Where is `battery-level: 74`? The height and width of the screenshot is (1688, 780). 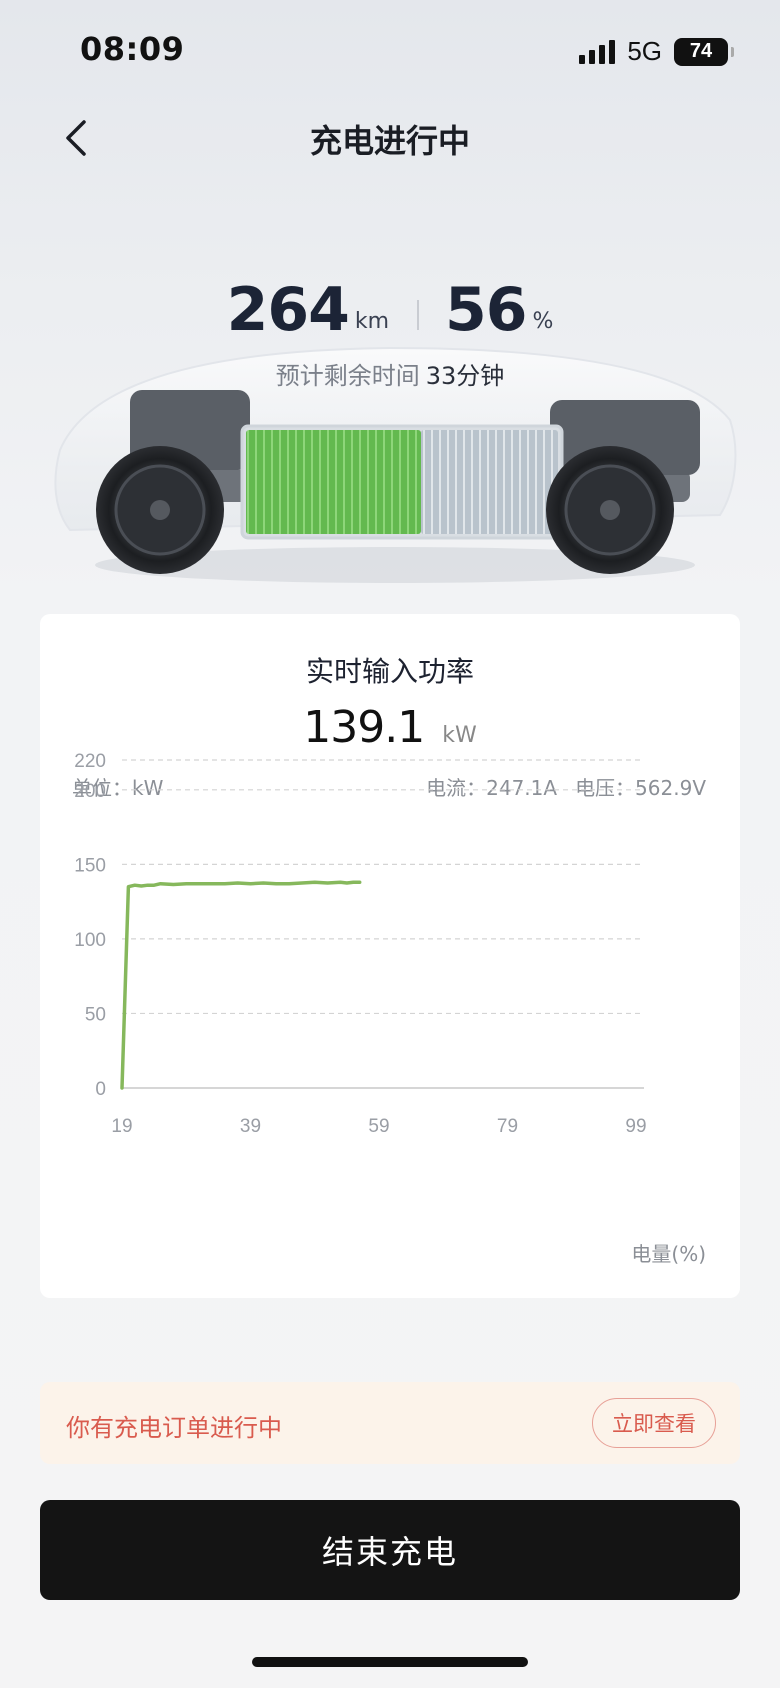
battery-level: 74 is located at coordinates (701, 51).